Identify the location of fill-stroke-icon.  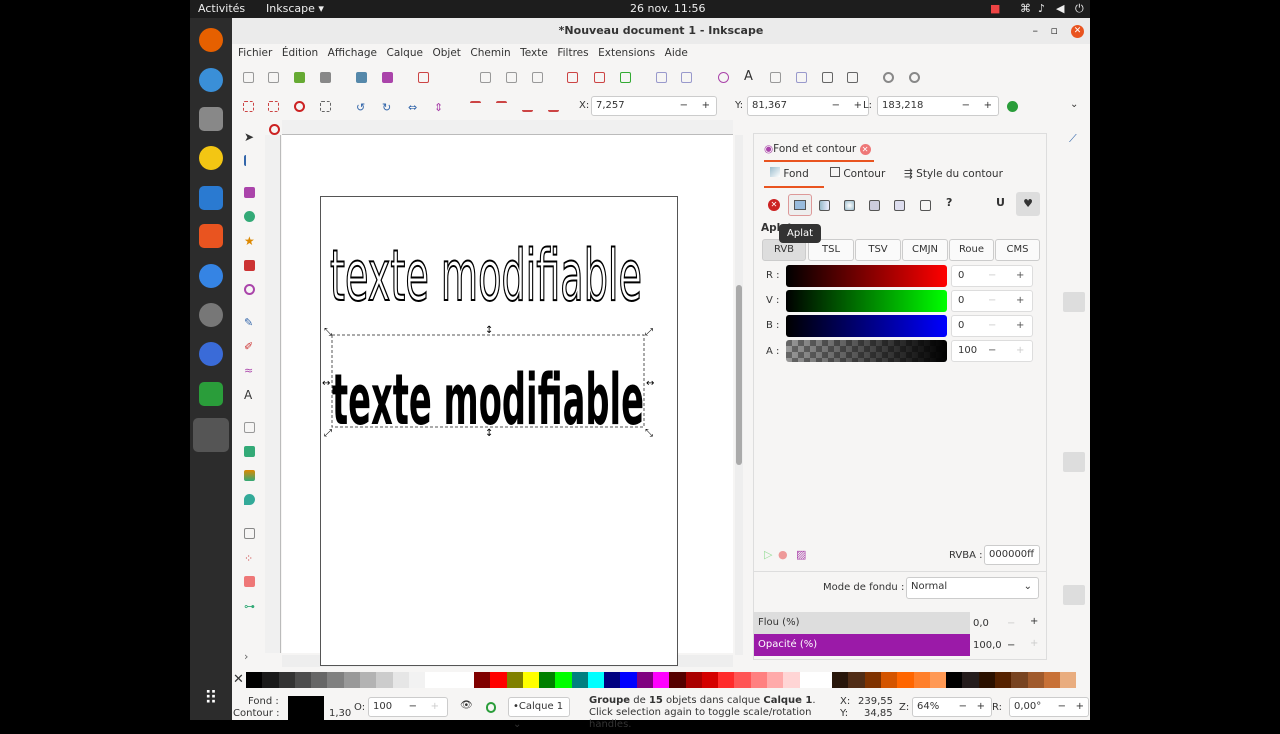
(888, 77).